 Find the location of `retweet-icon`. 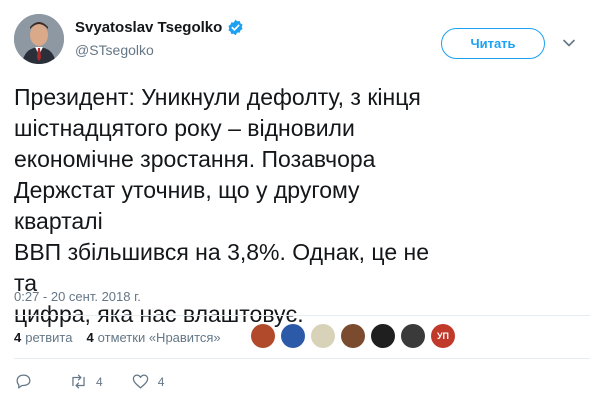

retweet-icon is located at coordinates (78, 381).